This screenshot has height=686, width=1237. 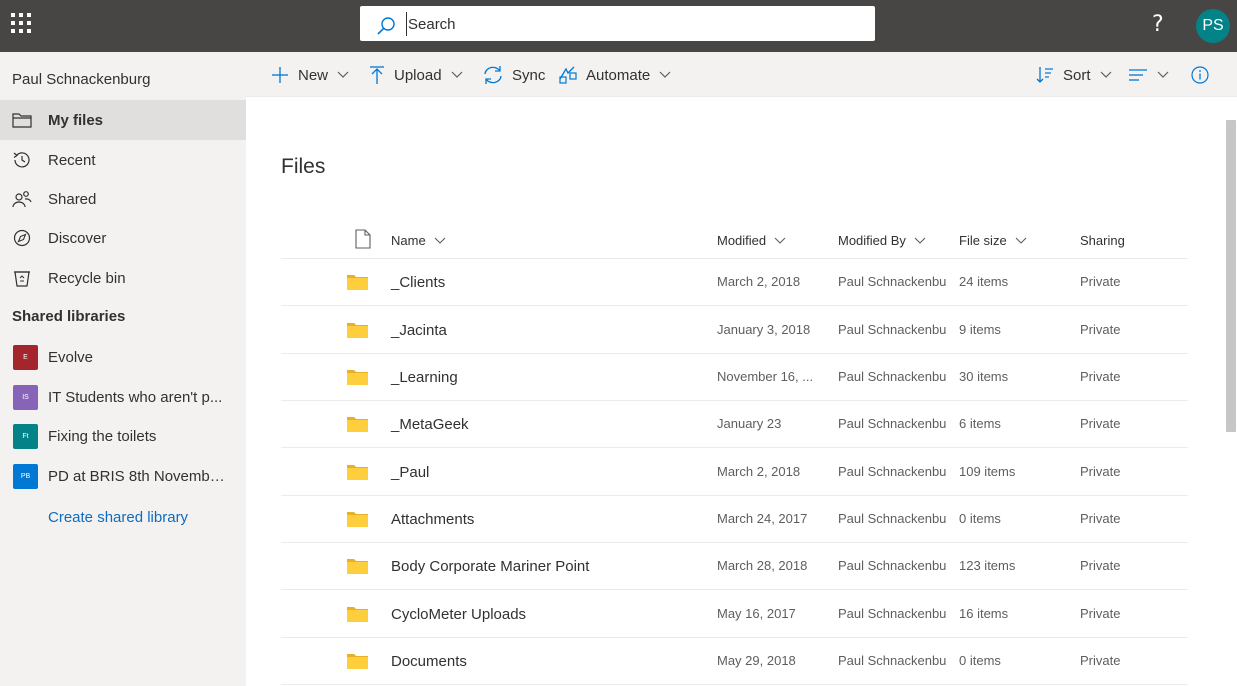 I want to click on modified-date: May 29, 2018, so click(x=756, y=660).